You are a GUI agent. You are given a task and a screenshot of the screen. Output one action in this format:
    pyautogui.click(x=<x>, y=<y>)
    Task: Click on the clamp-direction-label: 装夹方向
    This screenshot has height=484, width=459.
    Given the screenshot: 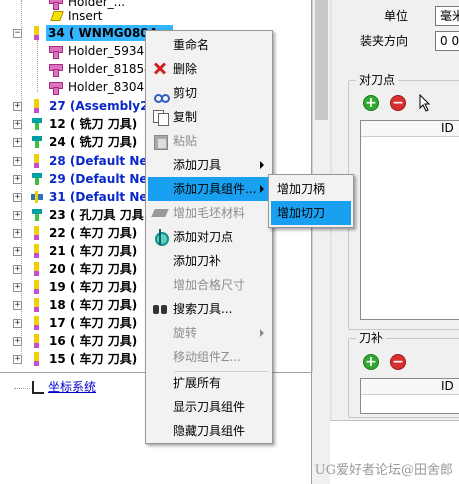 What is the action you would take?
    pyautogui.click(x=384, y=41)
    